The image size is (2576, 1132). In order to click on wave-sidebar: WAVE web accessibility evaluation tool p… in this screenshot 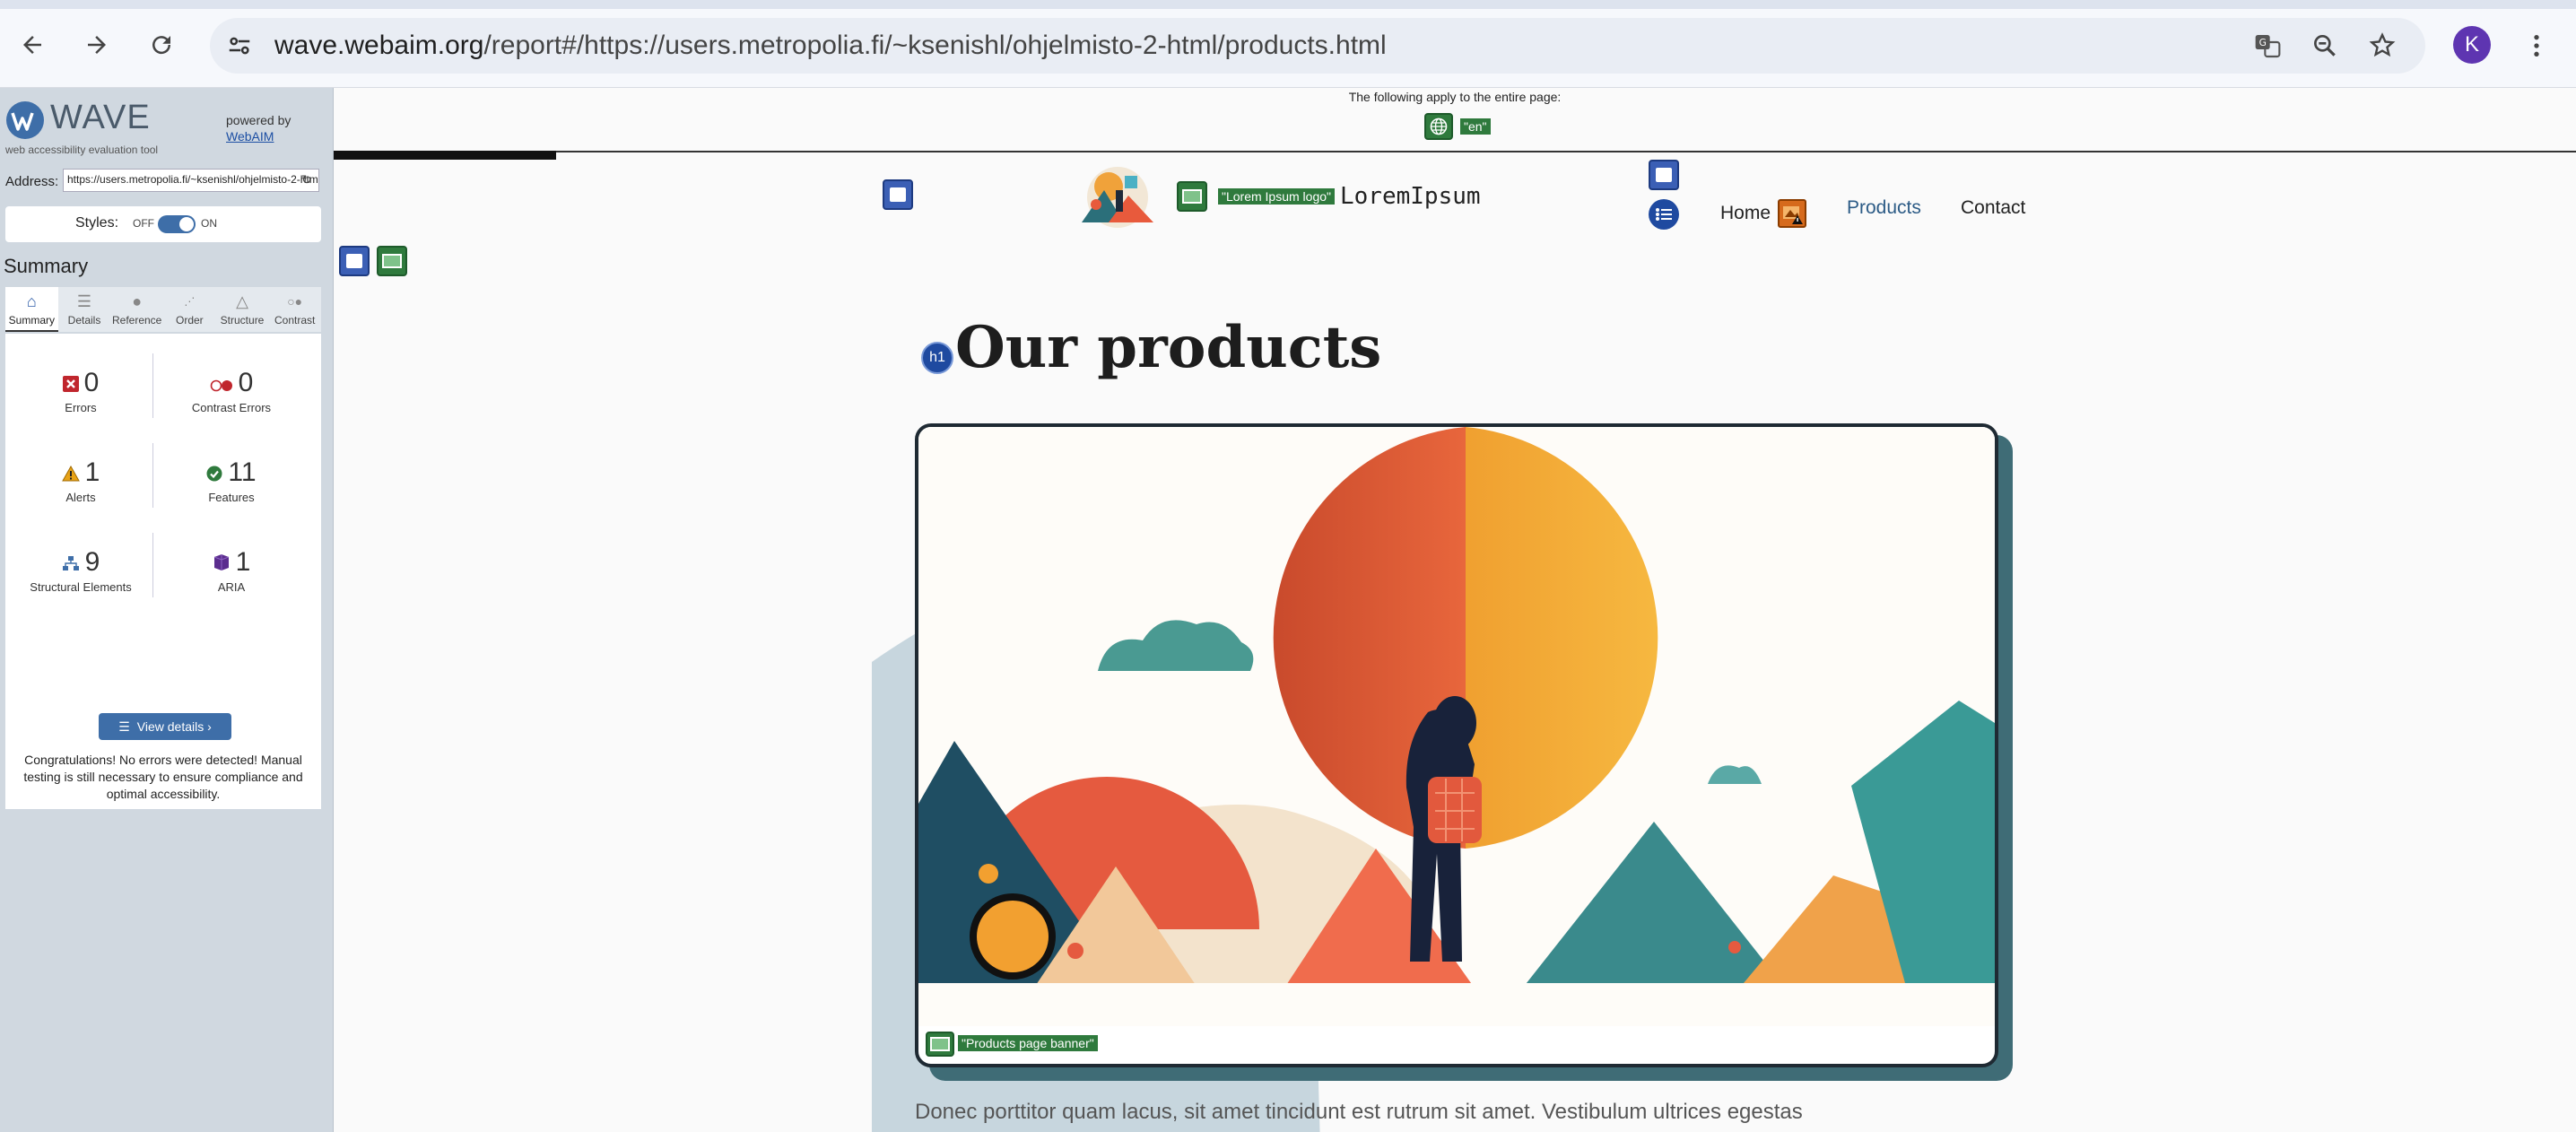, I will do `click(167, 610)`.